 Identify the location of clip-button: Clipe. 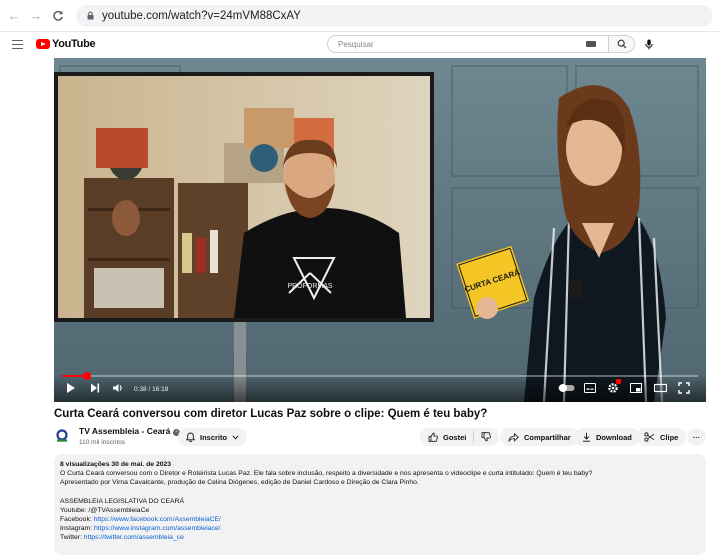
(661, 437).